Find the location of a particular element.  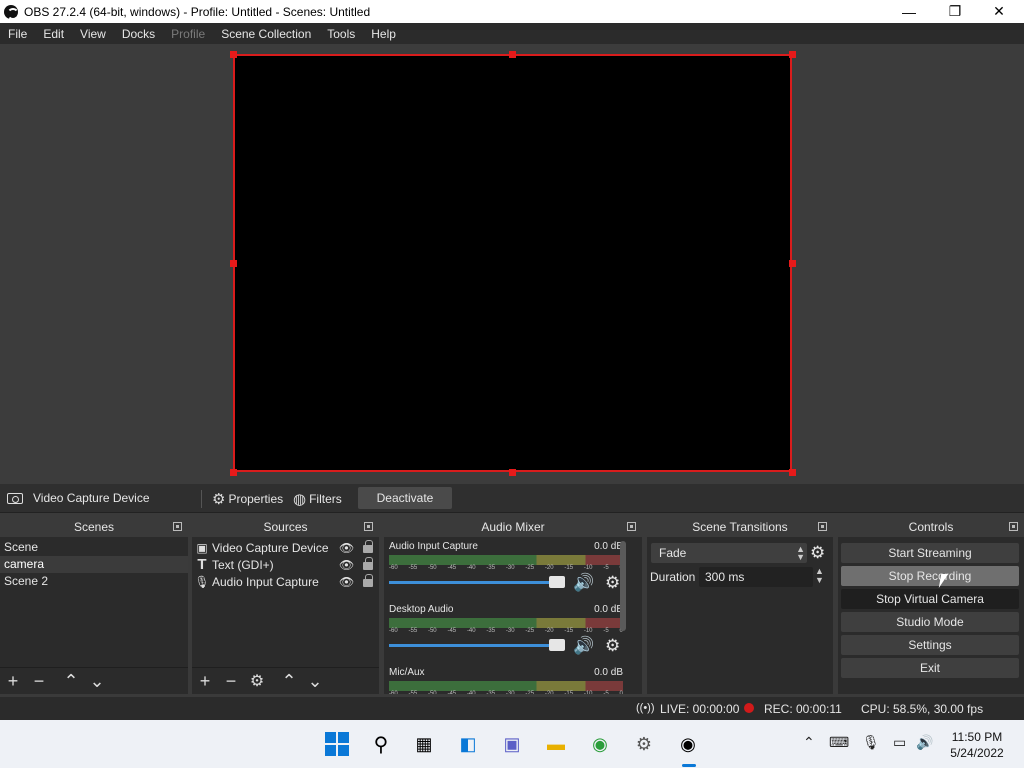

search-icon: ⚲ is located at coordinates (381, 744).